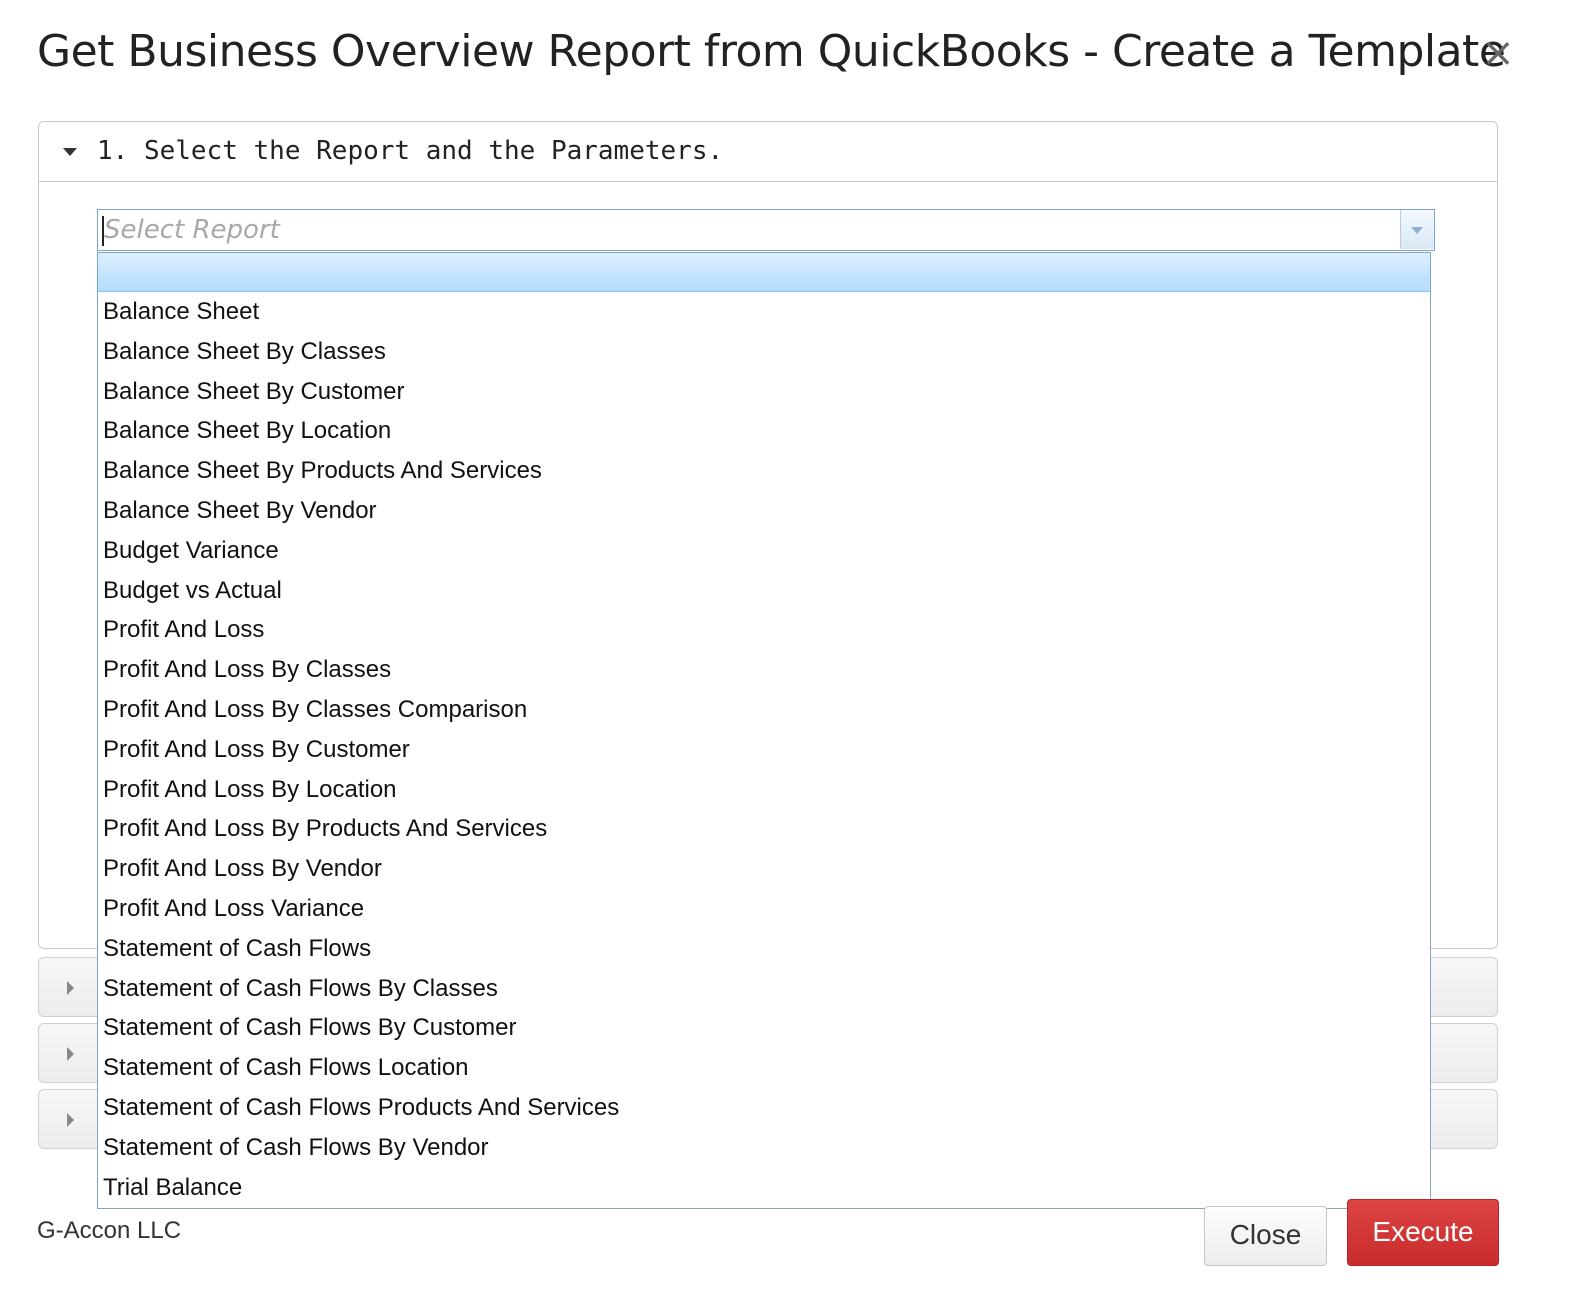  What do you see at coordinates (764, 431) in the screenshot?
I see `dropdown-option: Balance Sheet By Location` at bounding box center [764, 431].